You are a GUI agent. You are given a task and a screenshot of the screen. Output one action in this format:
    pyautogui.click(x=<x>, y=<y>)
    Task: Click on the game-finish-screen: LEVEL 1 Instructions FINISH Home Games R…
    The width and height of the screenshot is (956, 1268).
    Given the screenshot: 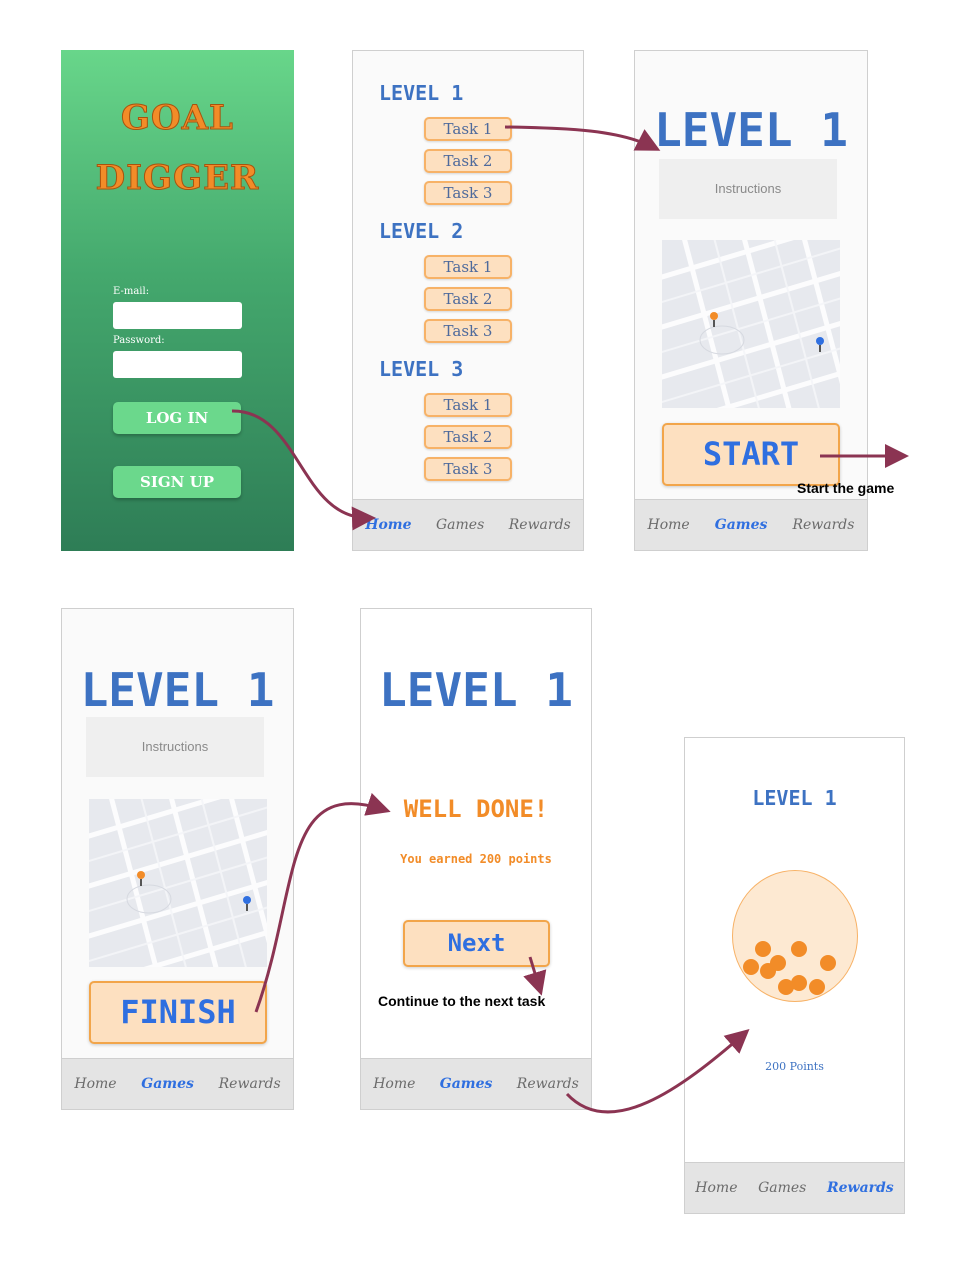 What is the action you would take?
    pyautogui.click(x=177, y=859)
    